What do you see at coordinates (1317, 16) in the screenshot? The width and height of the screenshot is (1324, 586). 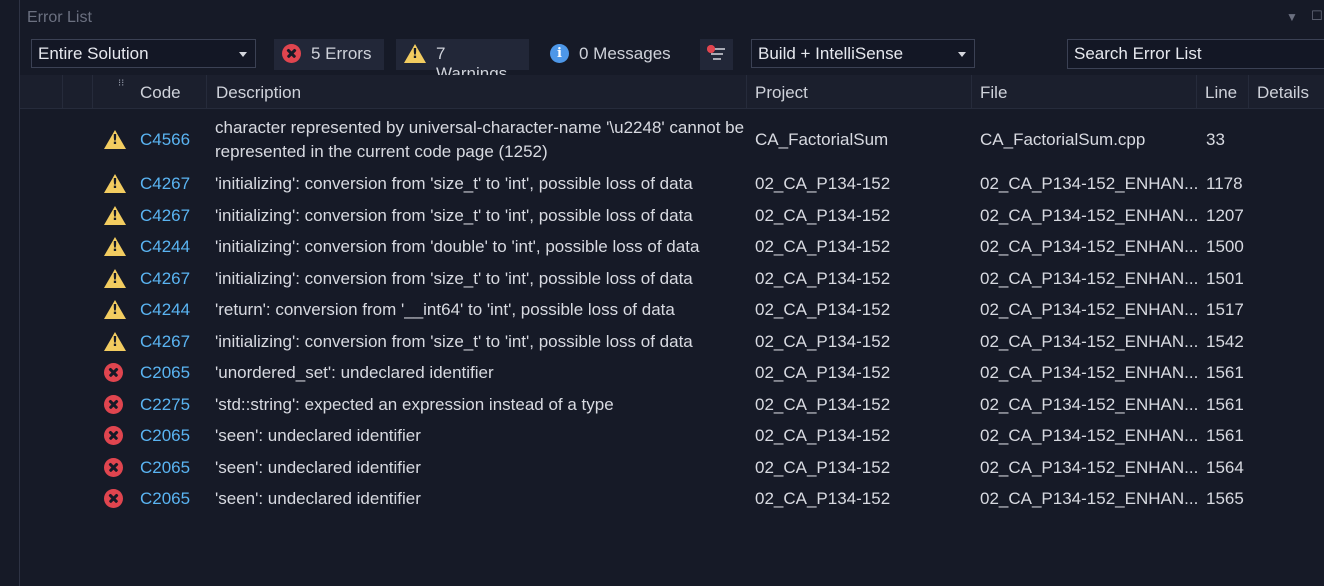 I see `maximize-icon: ☐` at bounding box center [1317, 16].